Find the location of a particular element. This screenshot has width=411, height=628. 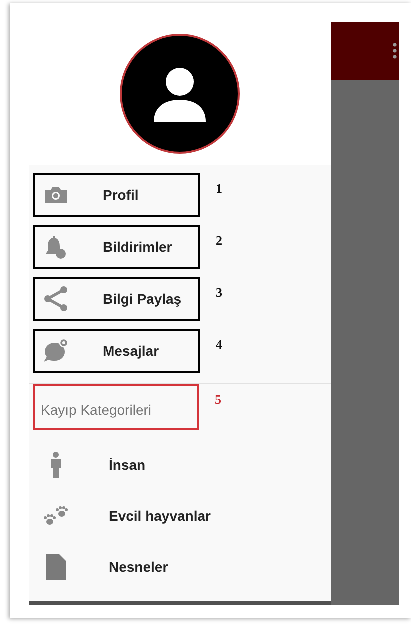

annotation-number: 3 is located at coordinates (219, 293).